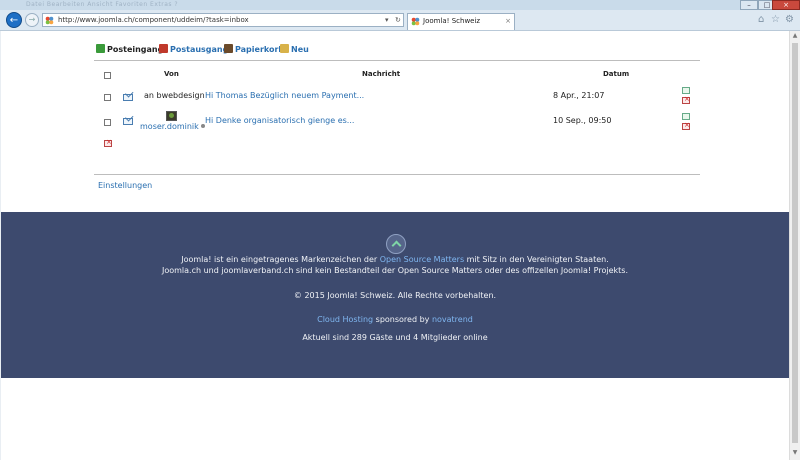  I want to click on select-all-checkbox, so click(107, 75).